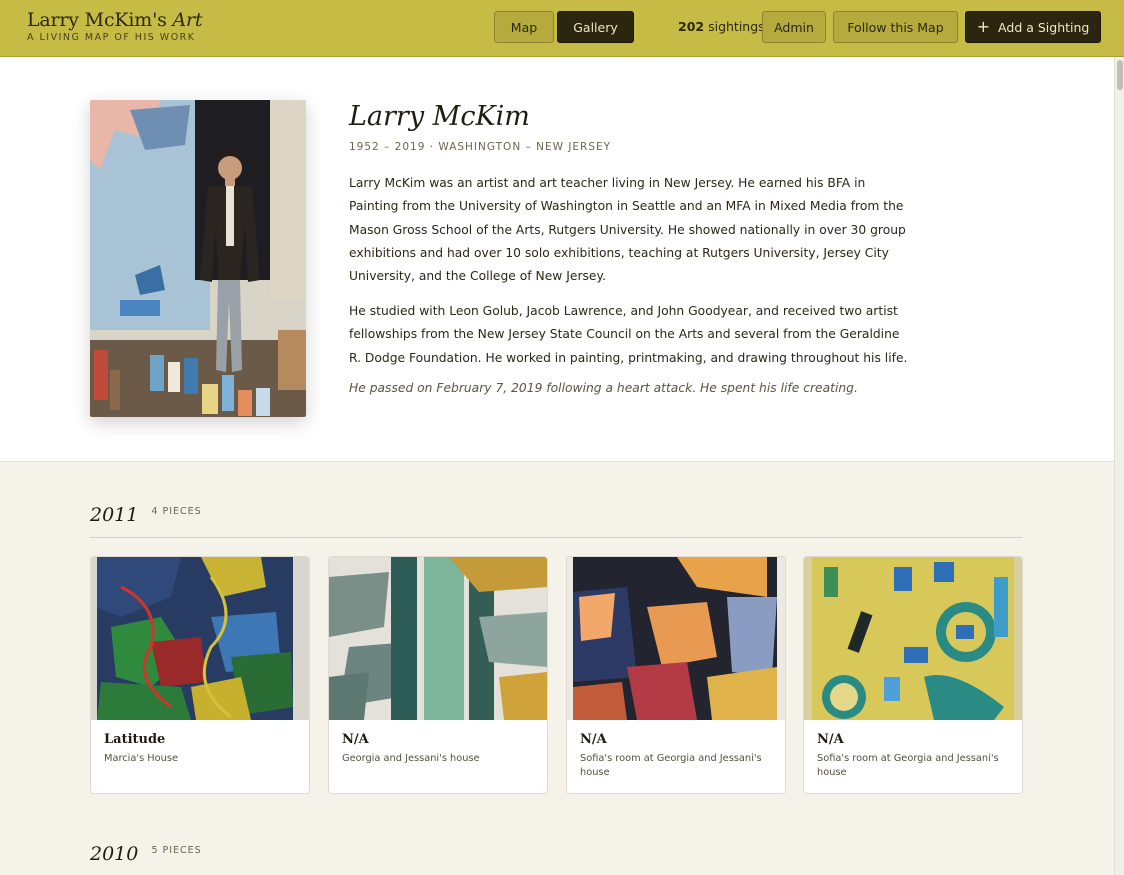 This screenshot has width=1124, height=875. I want to click on artwork-location: Marcia's House, so click(141, 758).